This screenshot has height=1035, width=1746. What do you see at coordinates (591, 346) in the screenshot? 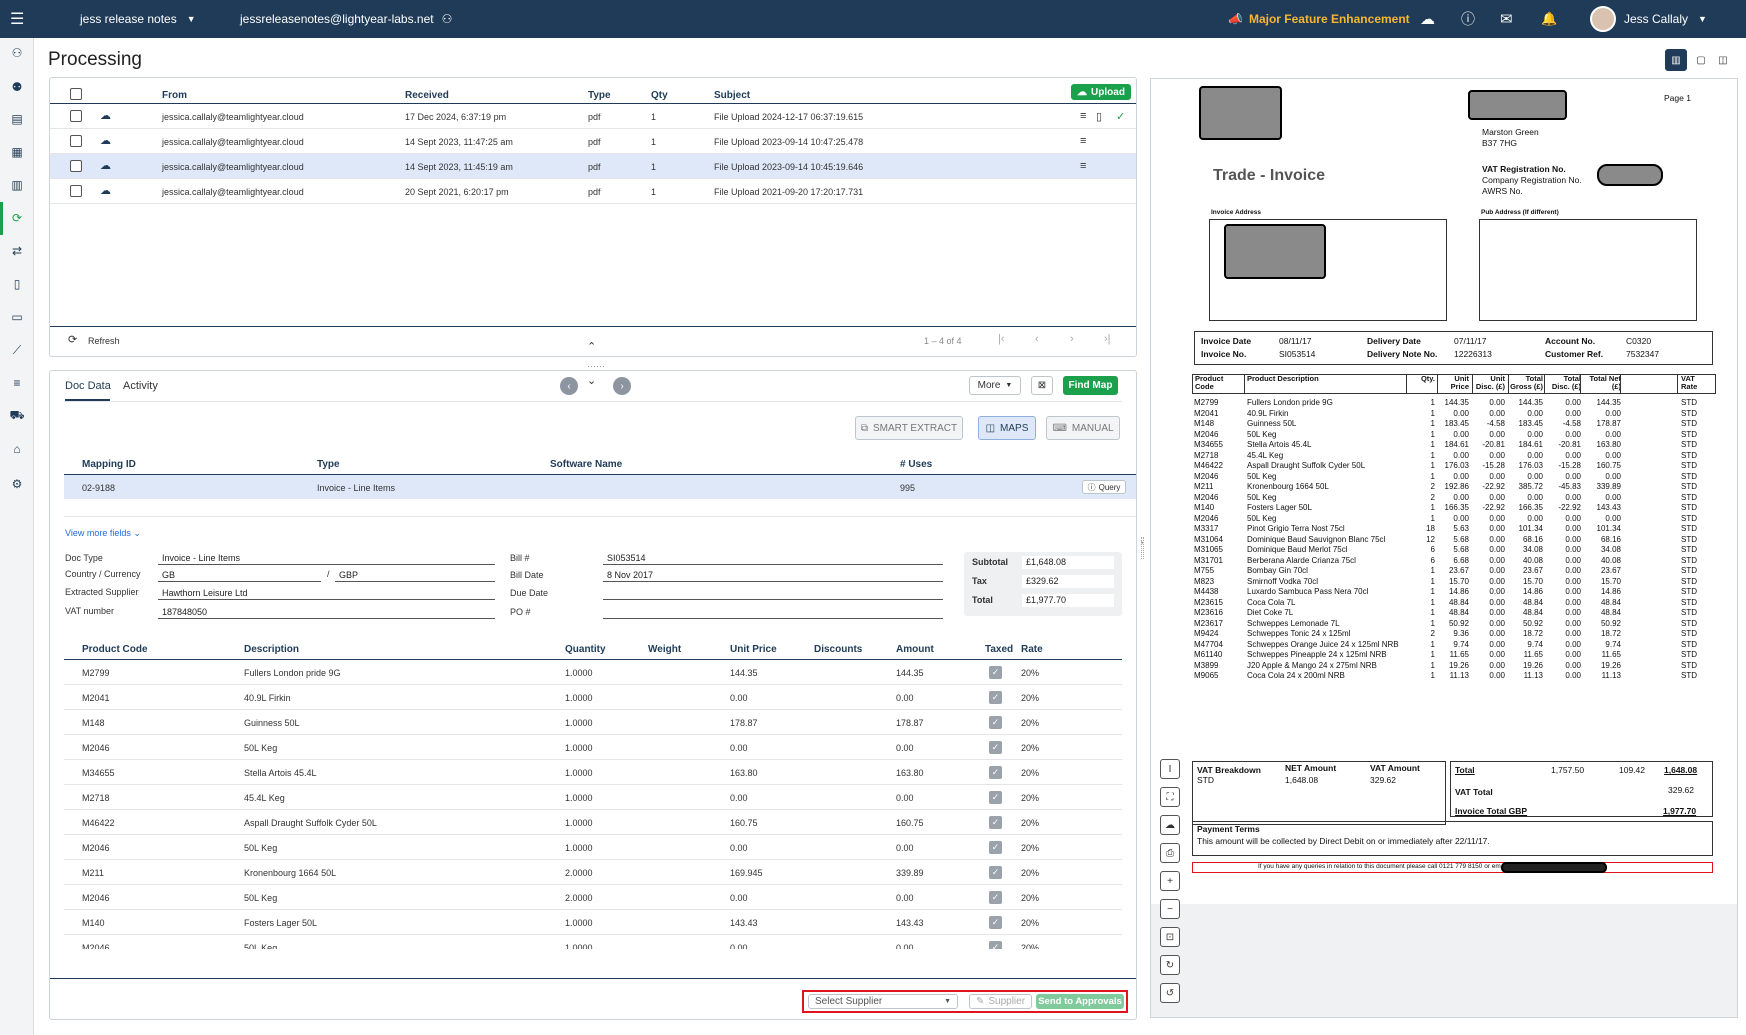
I see `chevron-up-icon: ⌃` at bounding box center [591, 346].